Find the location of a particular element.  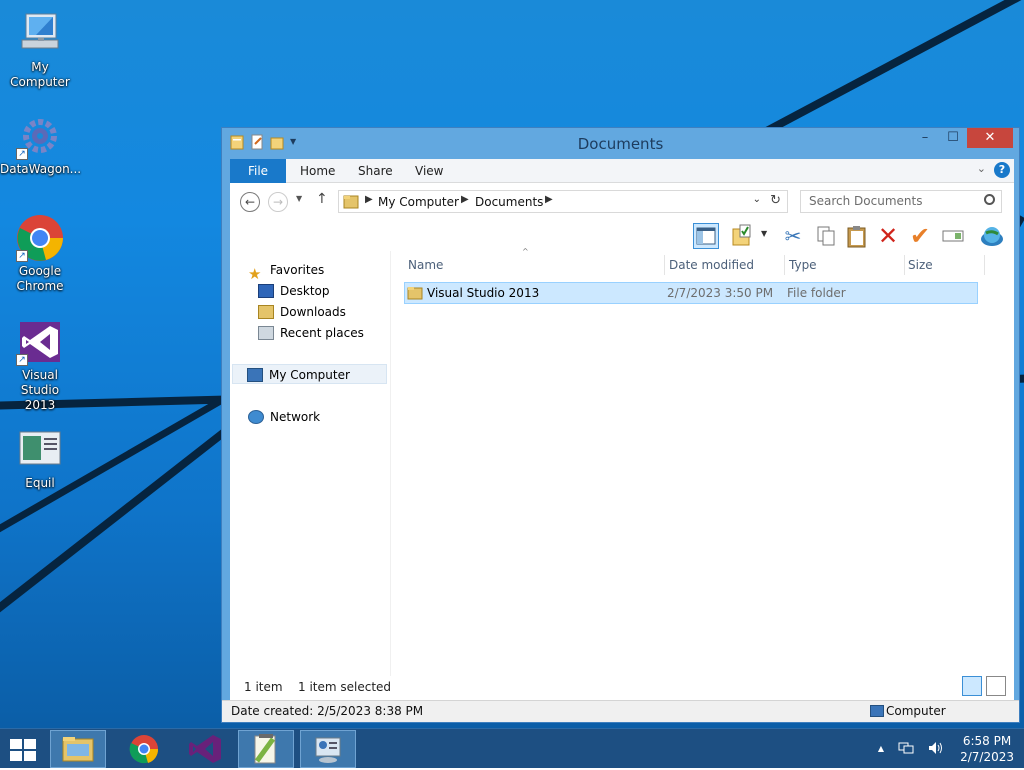

taskbar-settings-app is located at coordinates (328, 749).